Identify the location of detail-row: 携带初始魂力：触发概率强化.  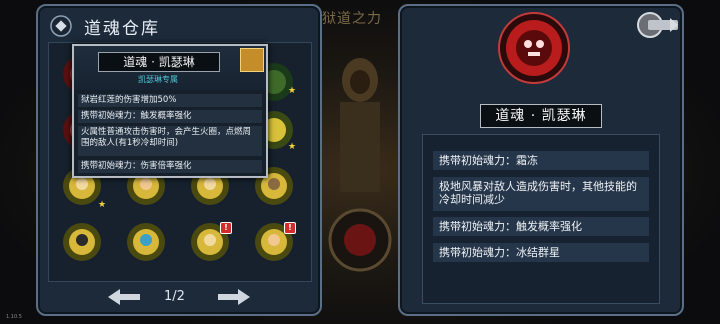
(541, 226).